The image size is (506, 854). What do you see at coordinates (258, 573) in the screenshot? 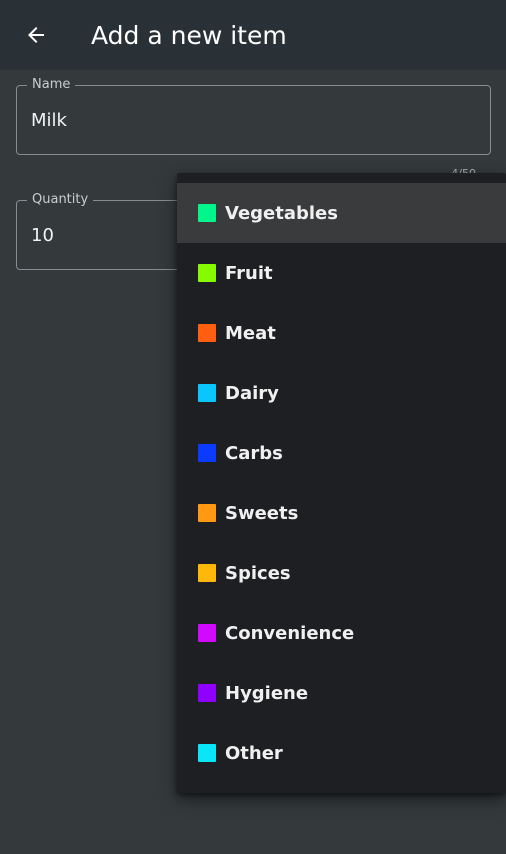
I see `category-item-label: Spices` at bounding box center [258, 573].